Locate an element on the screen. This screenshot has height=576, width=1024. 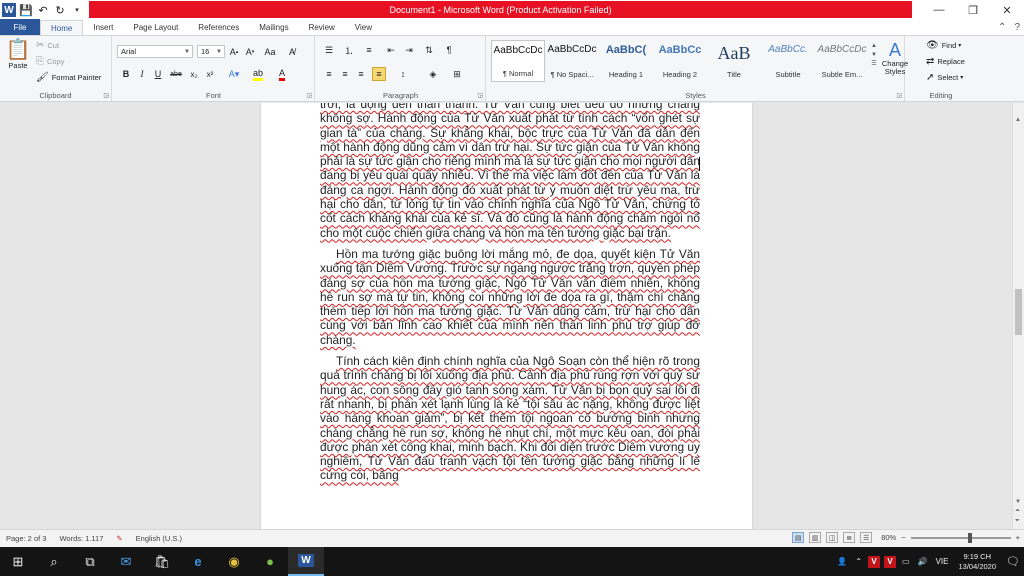
task-view-icon: ⧉ is located at coordinates (90, 561).